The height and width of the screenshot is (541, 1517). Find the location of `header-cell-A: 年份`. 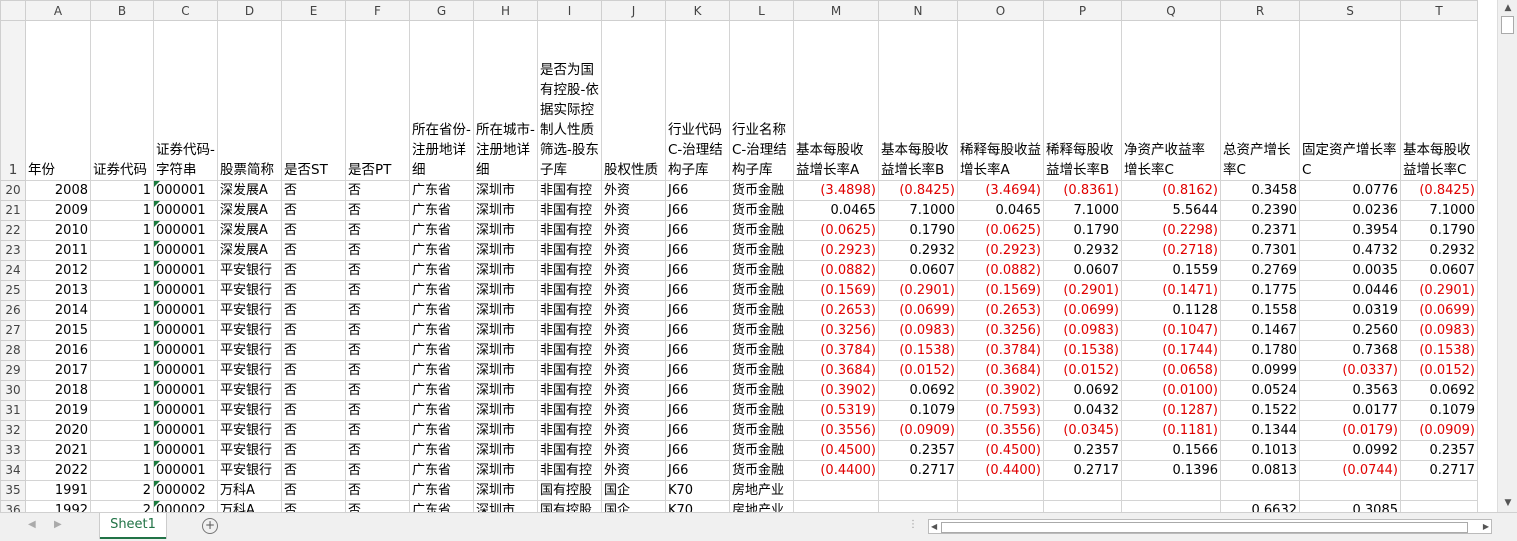

header-cell-A: 年份 is located at coordinates (58, 100).